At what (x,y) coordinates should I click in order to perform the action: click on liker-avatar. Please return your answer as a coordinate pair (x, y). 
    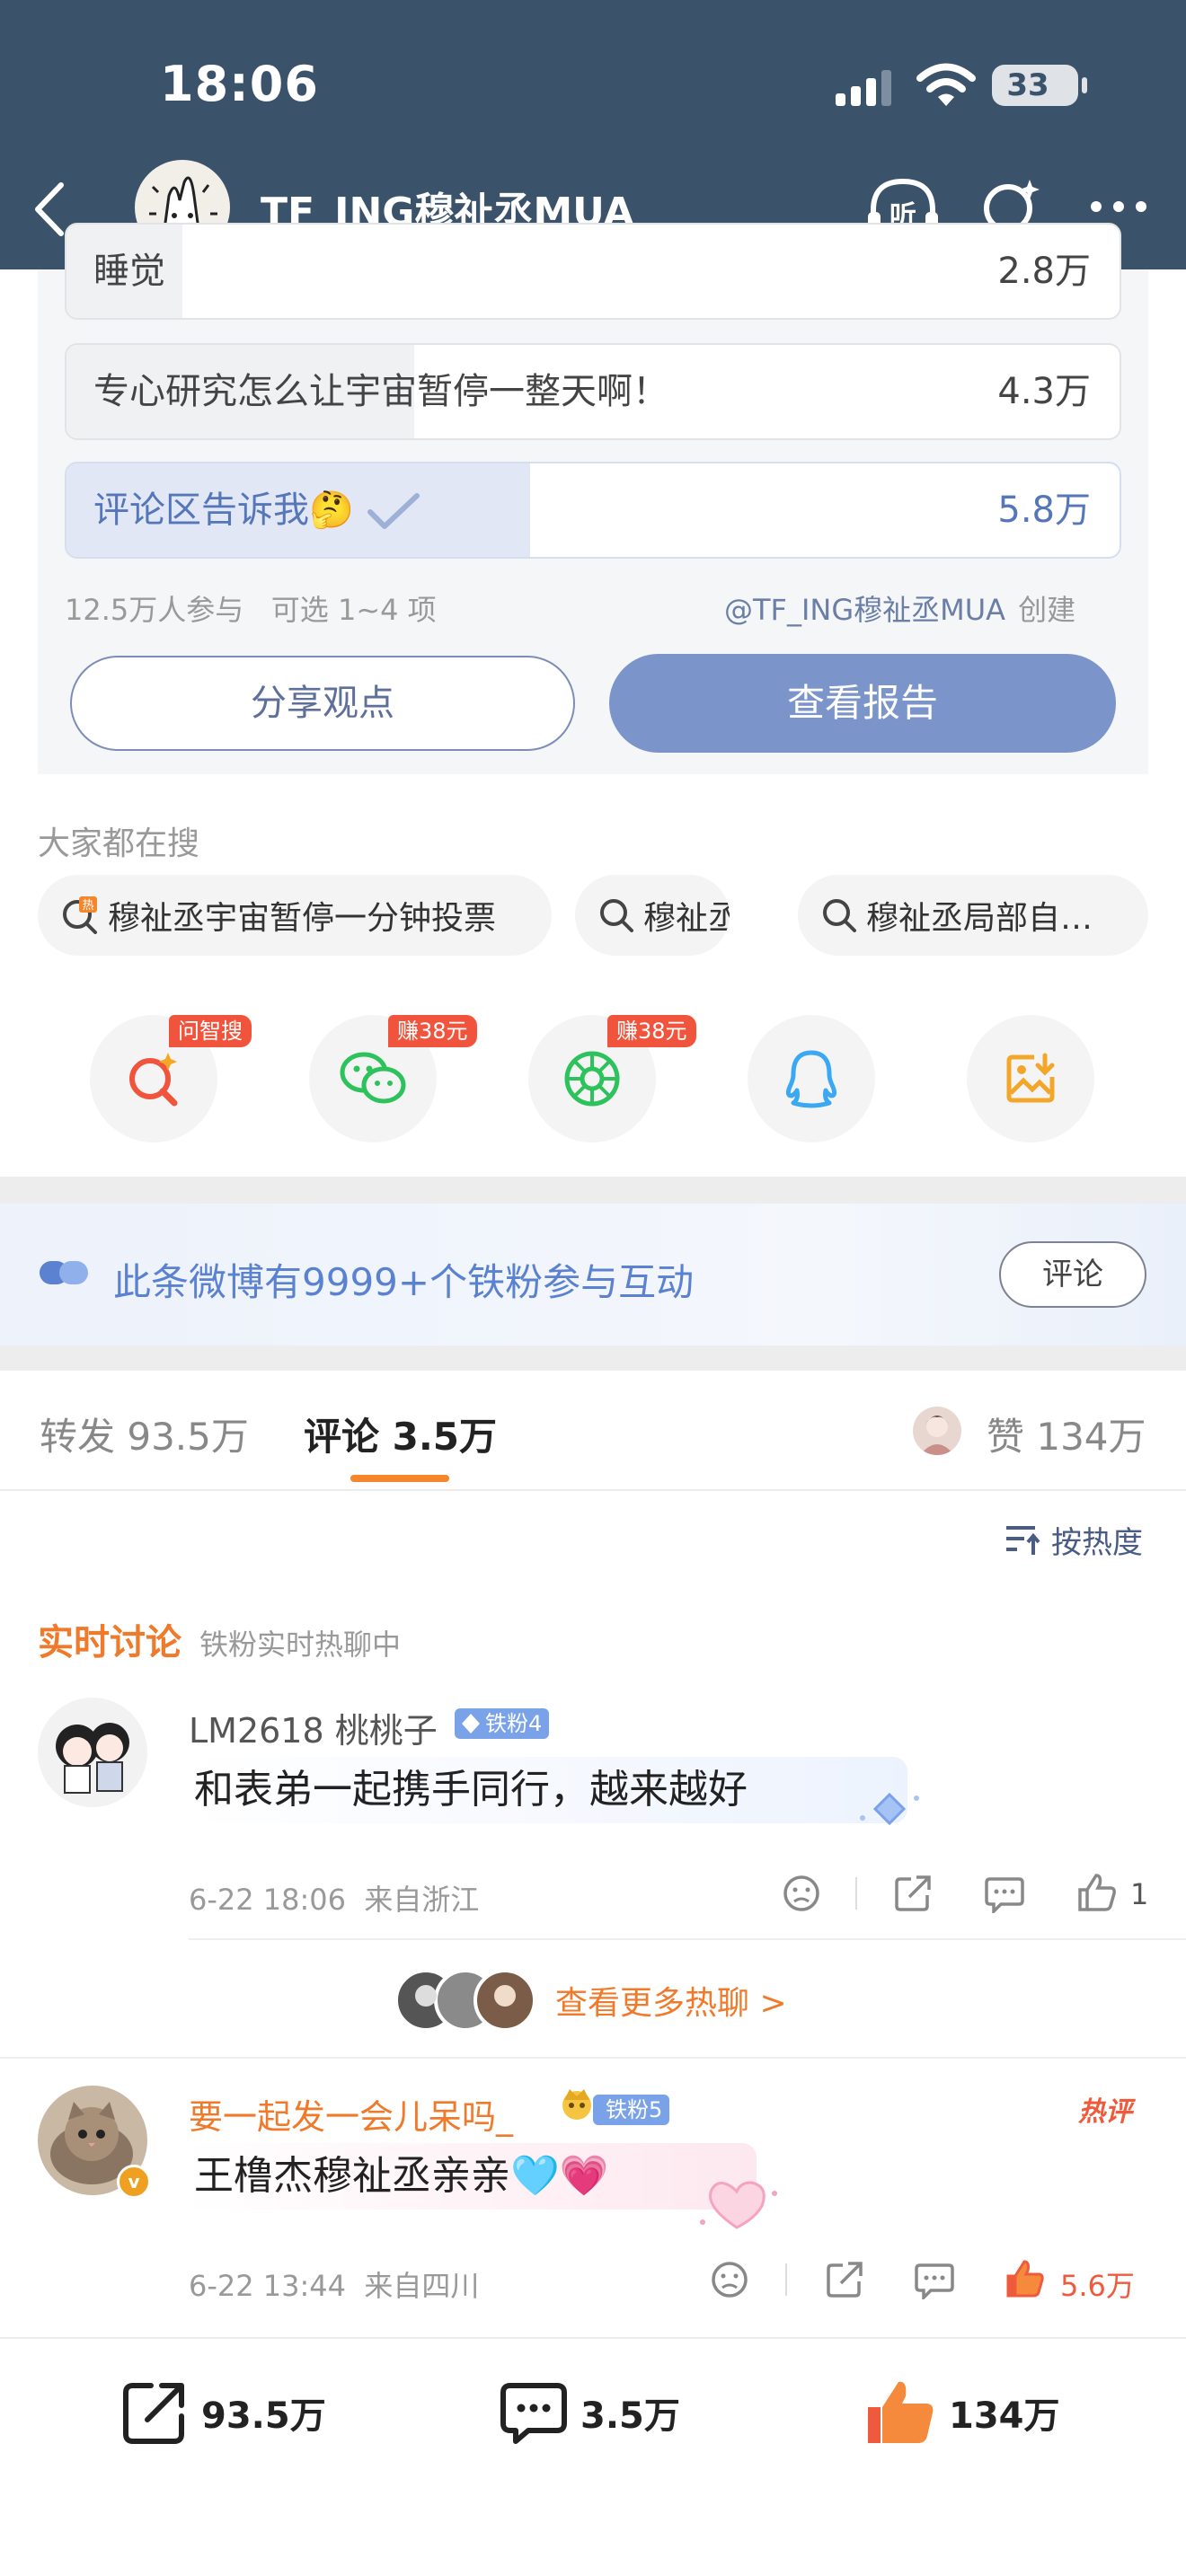
    Looking at the image, I should click on (937, 1431).